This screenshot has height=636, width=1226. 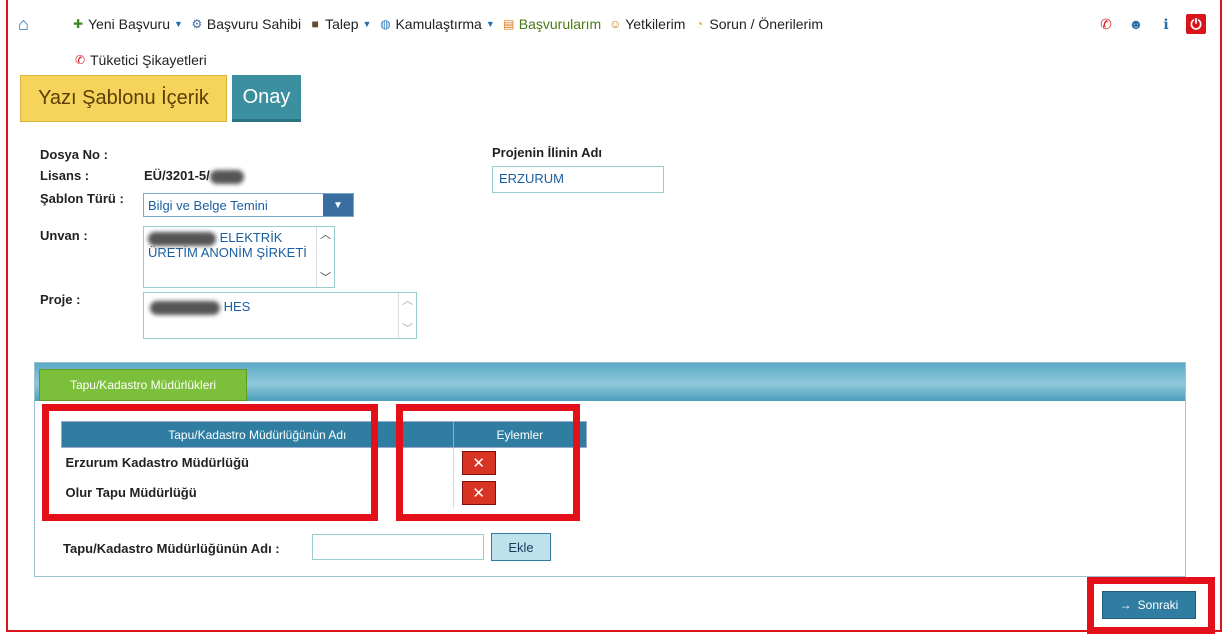 I want to click on power-icon: ⏻, so click(x=1196, y=24).